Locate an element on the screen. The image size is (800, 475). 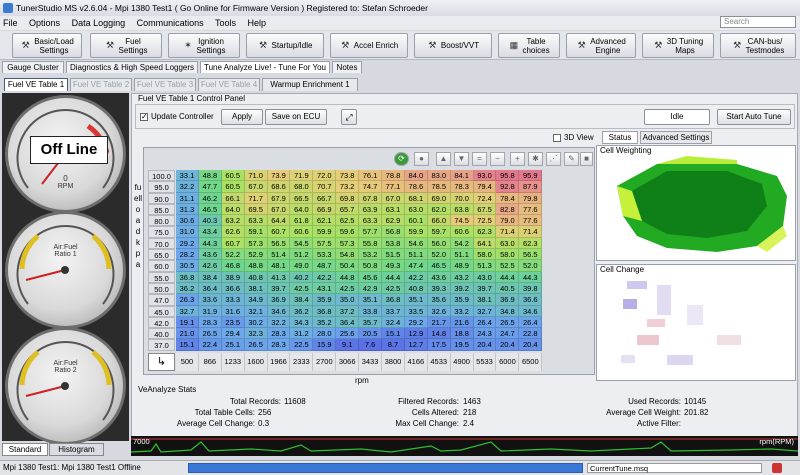
table-cell: 61.8 is located at coordinates (302, 221).